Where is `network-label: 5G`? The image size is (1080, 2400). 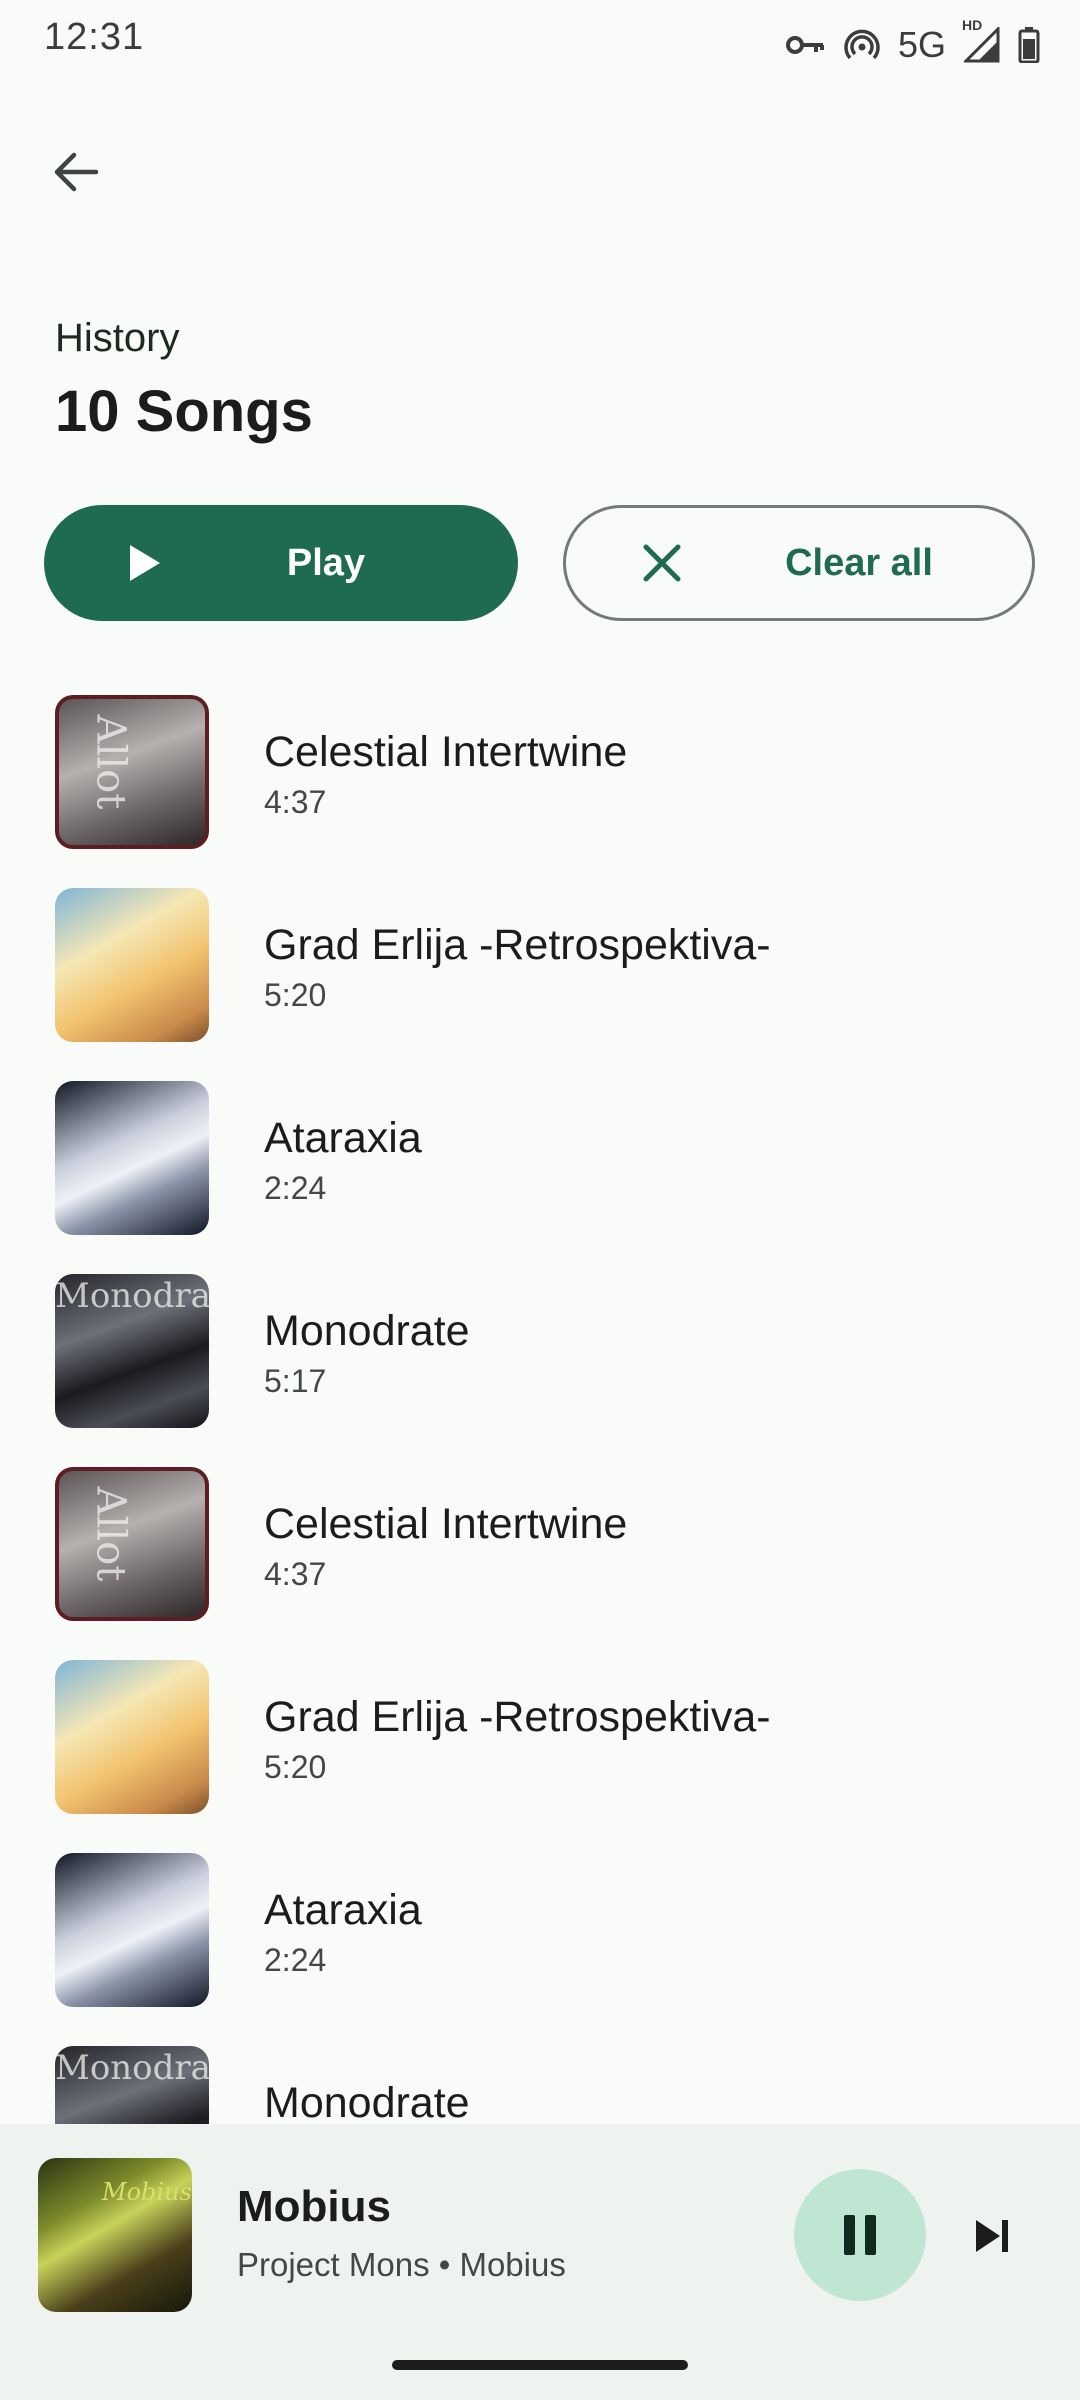 network-label: 5G is located at coordinates (922, 45).